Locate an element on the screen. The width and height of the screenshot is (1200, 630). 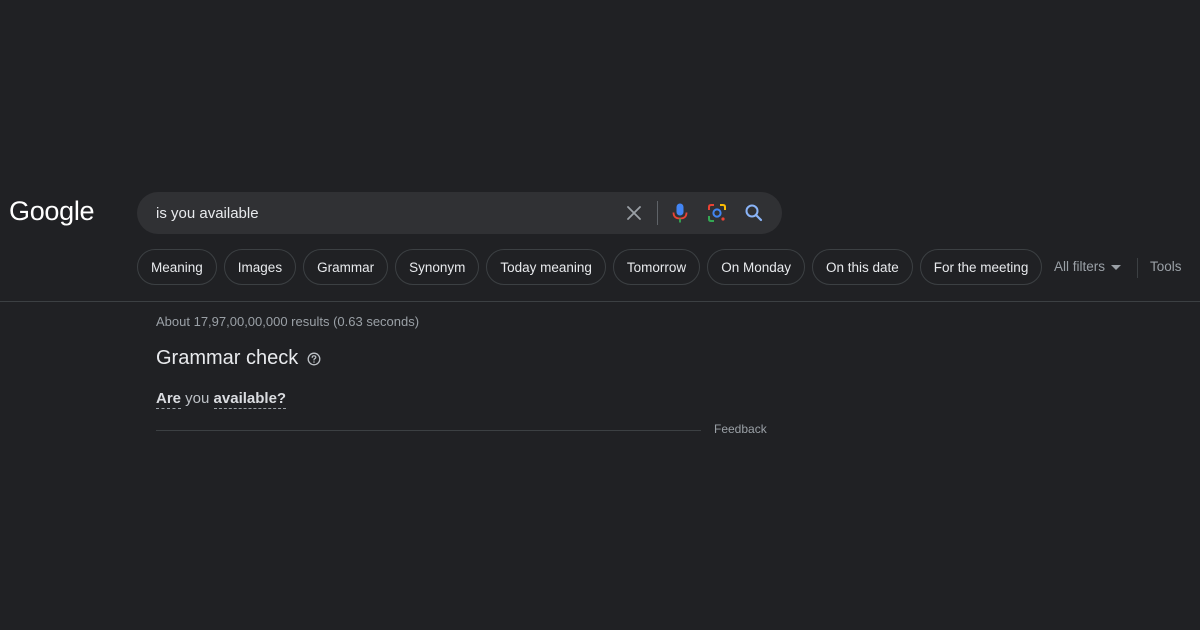
chip-grammar: Grammar is located at coordinates (346, 267).